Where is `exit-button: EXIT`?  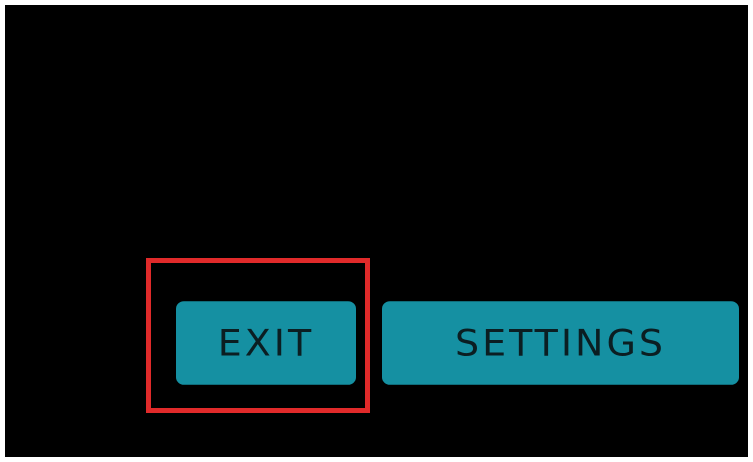
exit-button: EXIT is located at coordinates (266, 343).